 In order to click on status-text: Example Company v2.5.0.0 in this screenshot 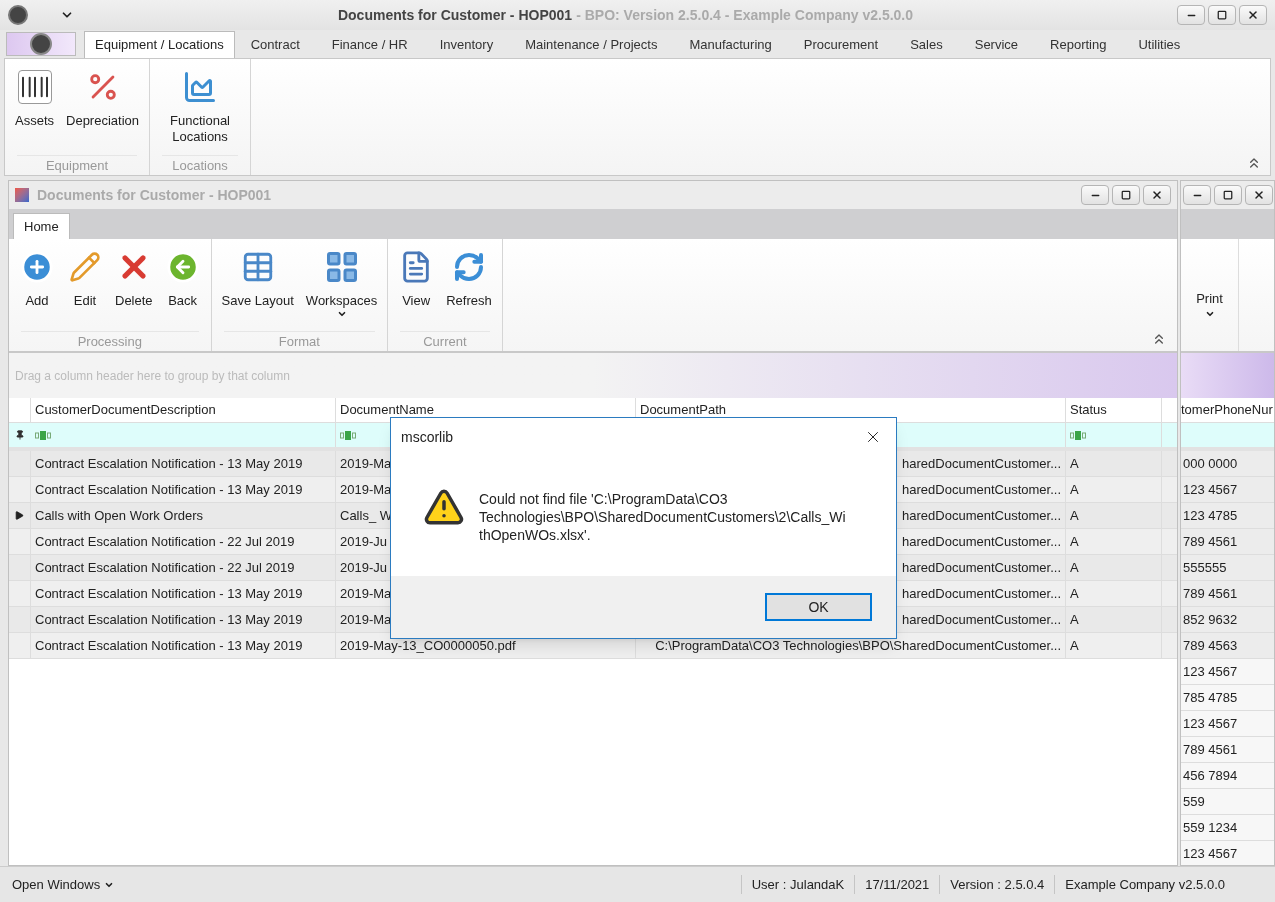, I will do `click(1144, 884)`.